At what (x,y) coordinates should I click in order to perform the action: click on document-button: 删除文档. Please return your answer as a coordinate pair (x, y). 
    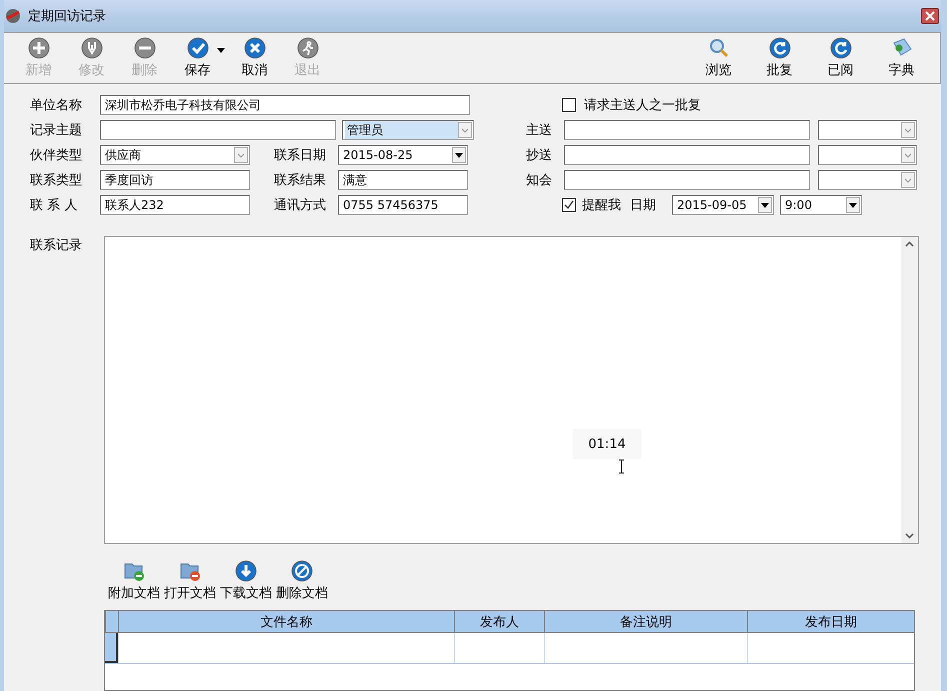
    Looking at the image, I should click on (302, 581).